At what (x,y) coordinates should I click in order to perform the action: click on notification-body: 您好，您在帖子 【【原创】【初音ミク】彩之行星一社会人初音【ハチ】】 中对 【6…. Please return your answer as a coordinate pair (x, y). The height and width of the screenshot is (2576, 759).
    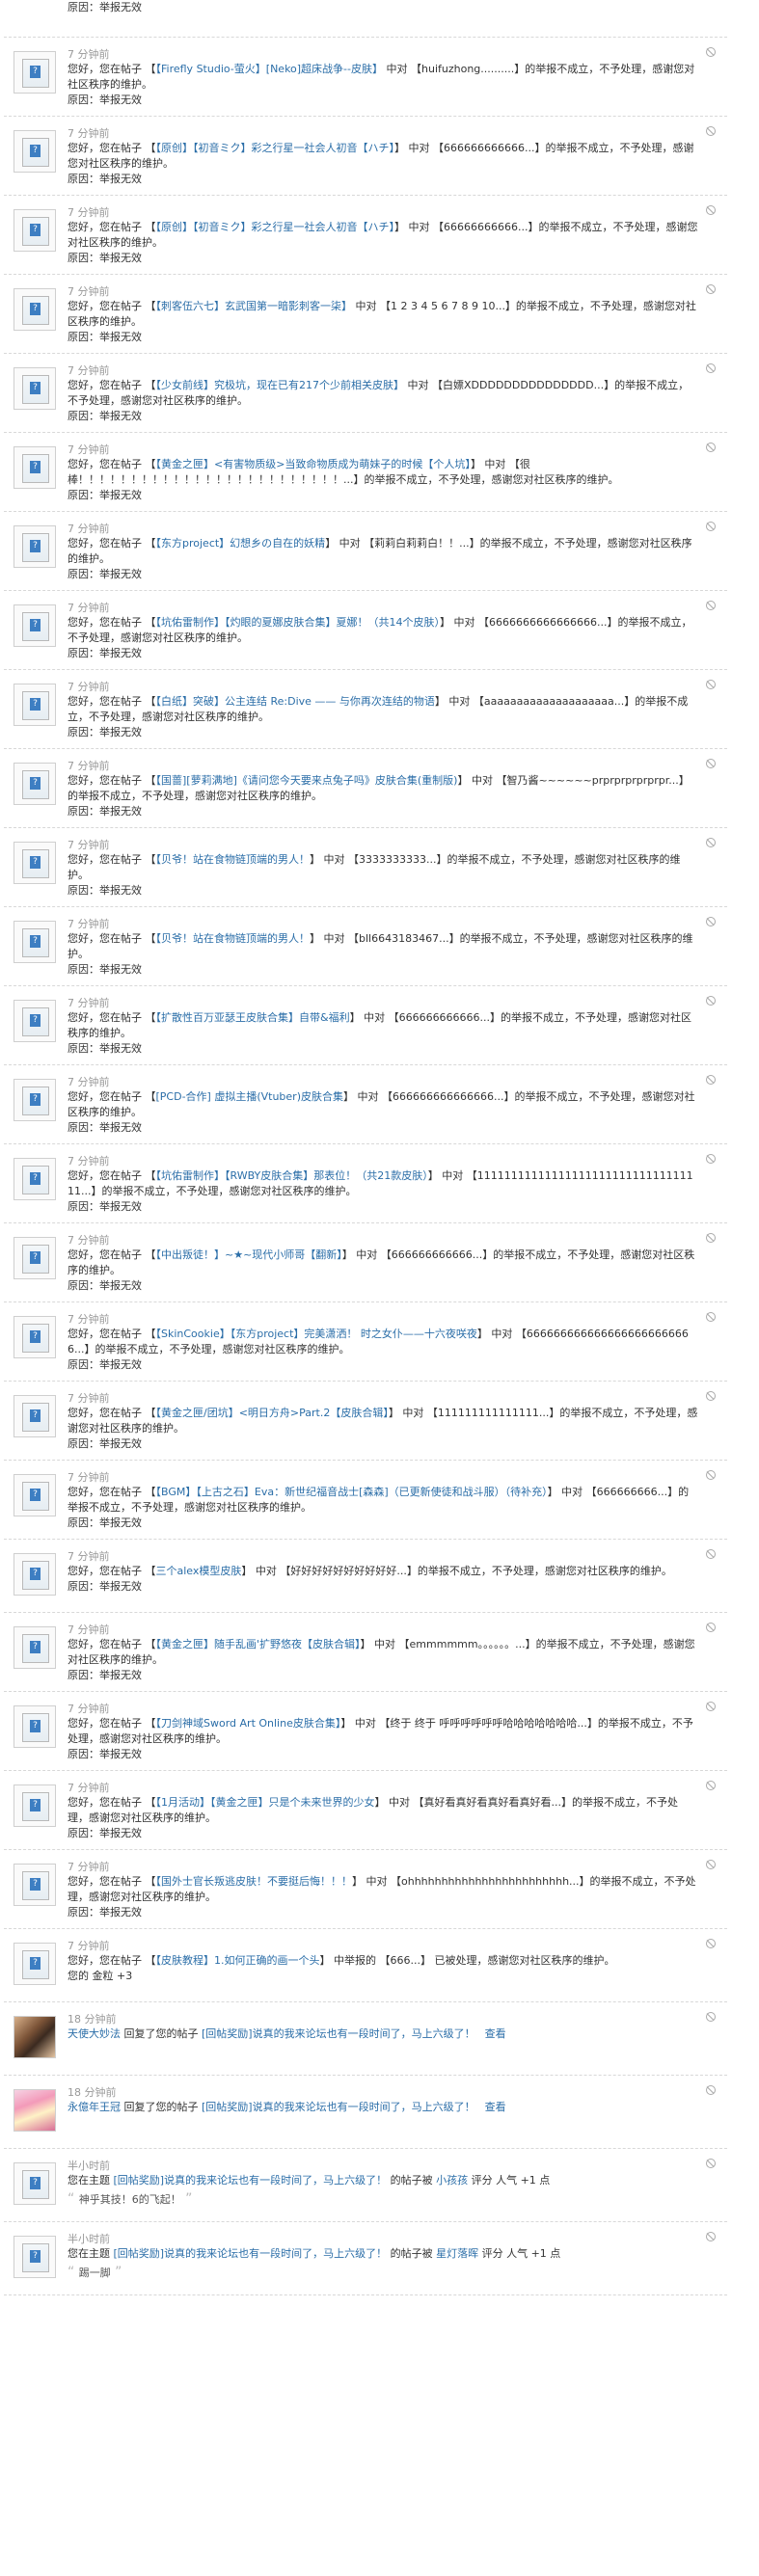
    Looking at the image, I should click on (383, 236).